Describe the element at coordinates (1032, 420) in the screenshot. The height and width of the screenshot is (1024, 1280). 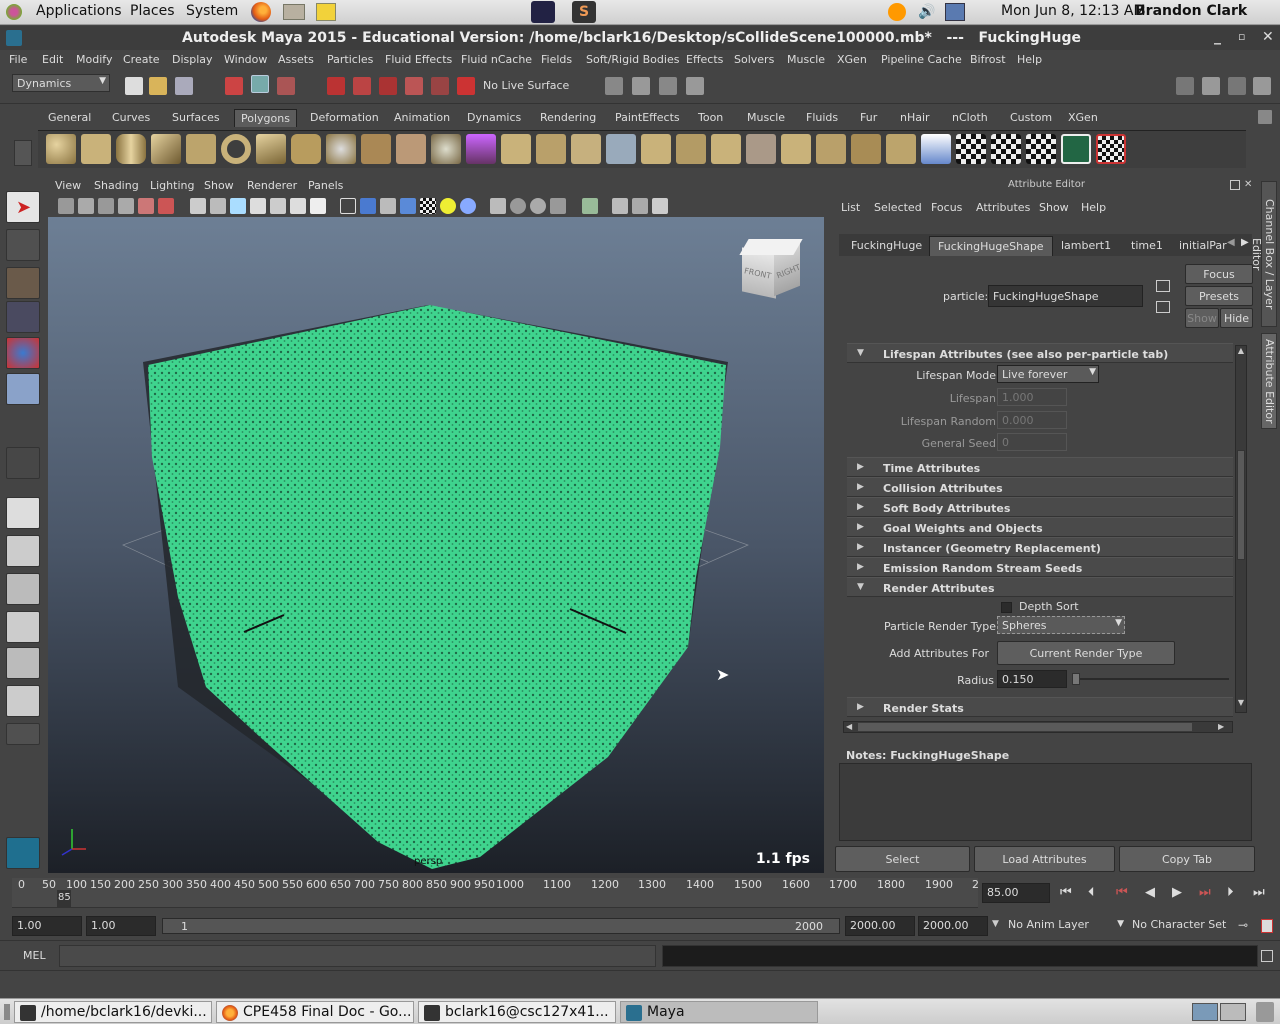
I see `lifespan-random-field: 0.000` at that location.